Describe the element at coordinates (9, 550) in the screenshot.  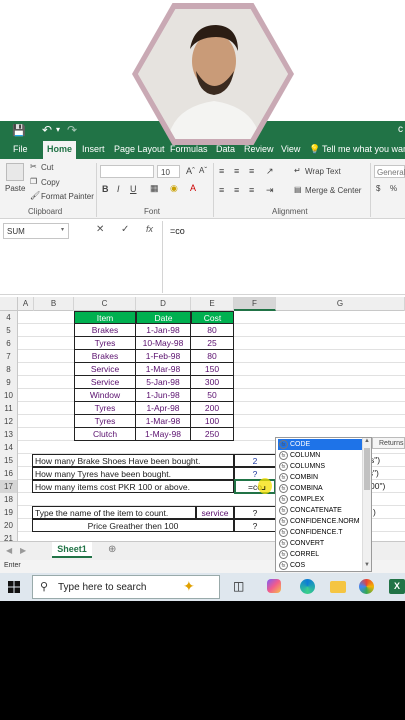
I see `prev-sheet-icon: ◀` at that location.